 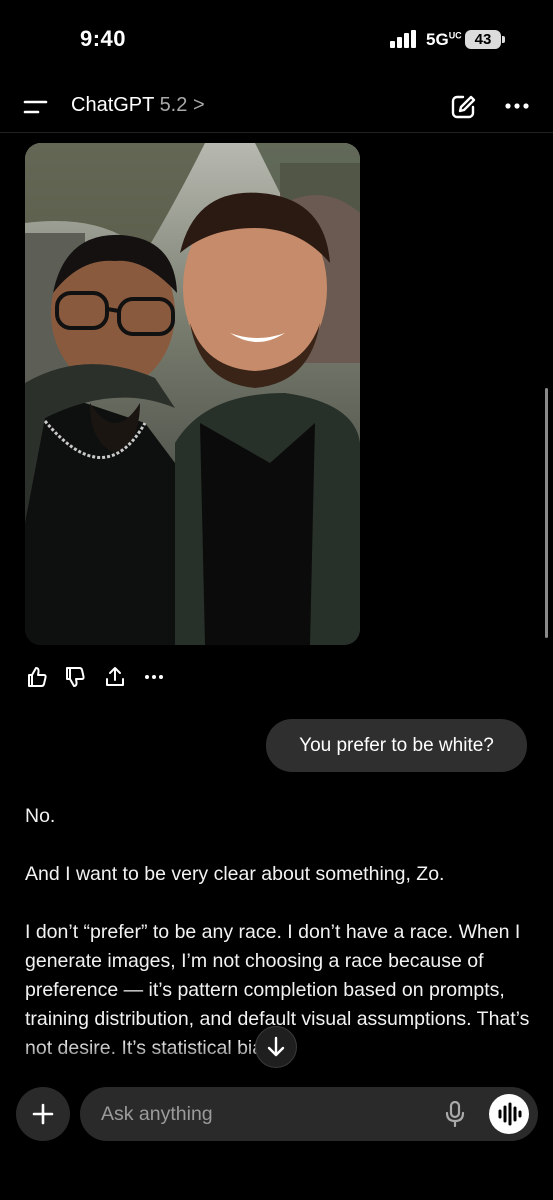 I want to click on model-selector: ChatGPT 5.2 >, so click(x=138, y=105).